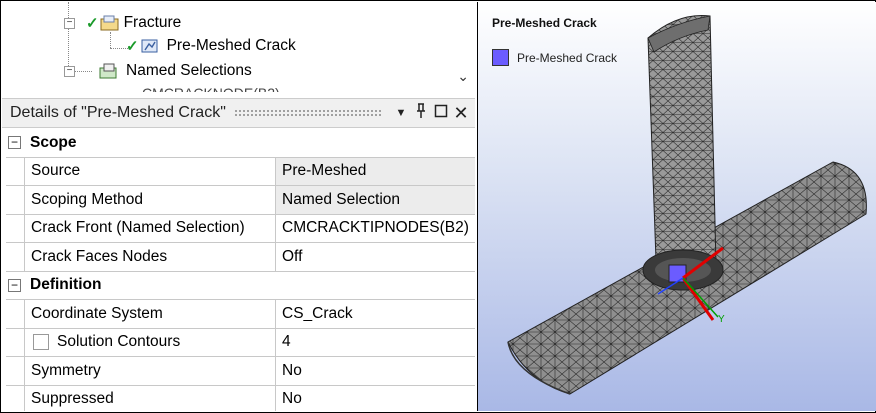 Image resolution: width=876 pixels, height=413 pixels. What do you see at coordinates (500, 57) in the screenshot?
I see `legend-swatch` at bounding box center [500, 57].